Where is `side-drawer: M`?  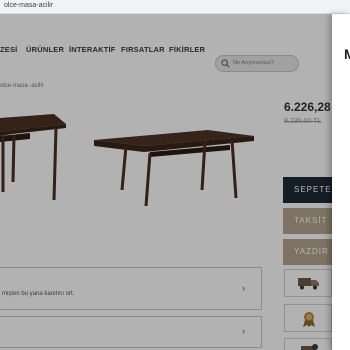 side-drawer: M is located at coordinates (341, 182).